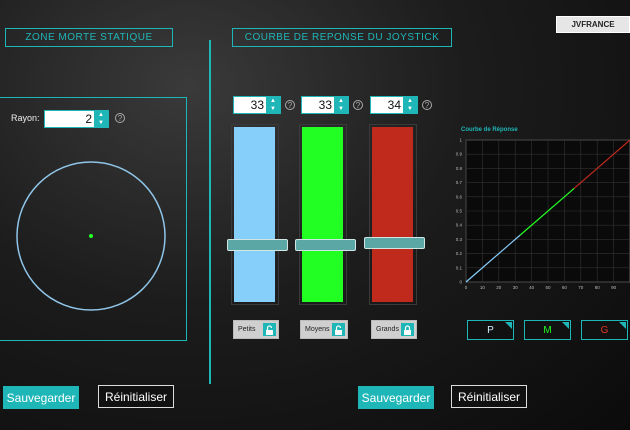 This screenshot has width=630, height=430. Describe the element at coordinates (317, 329) in the screenshot. I see `medium-lock-label: Moyens` at that location.